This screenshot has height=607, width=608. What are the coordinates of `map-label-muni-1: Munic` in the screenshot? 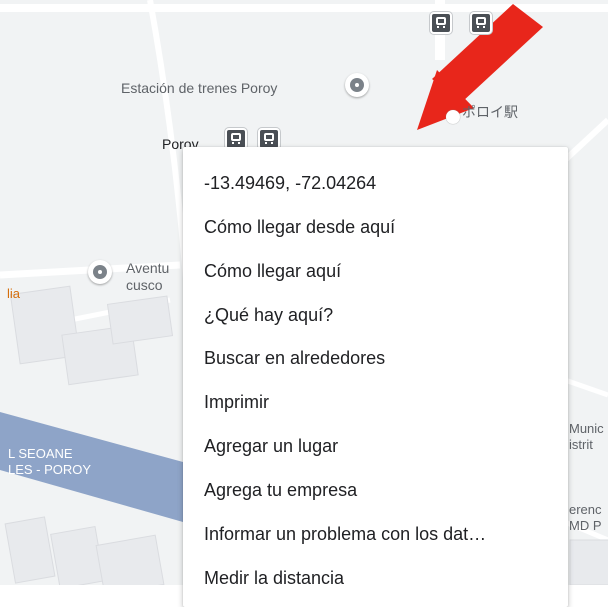 It's located at (586, 428).